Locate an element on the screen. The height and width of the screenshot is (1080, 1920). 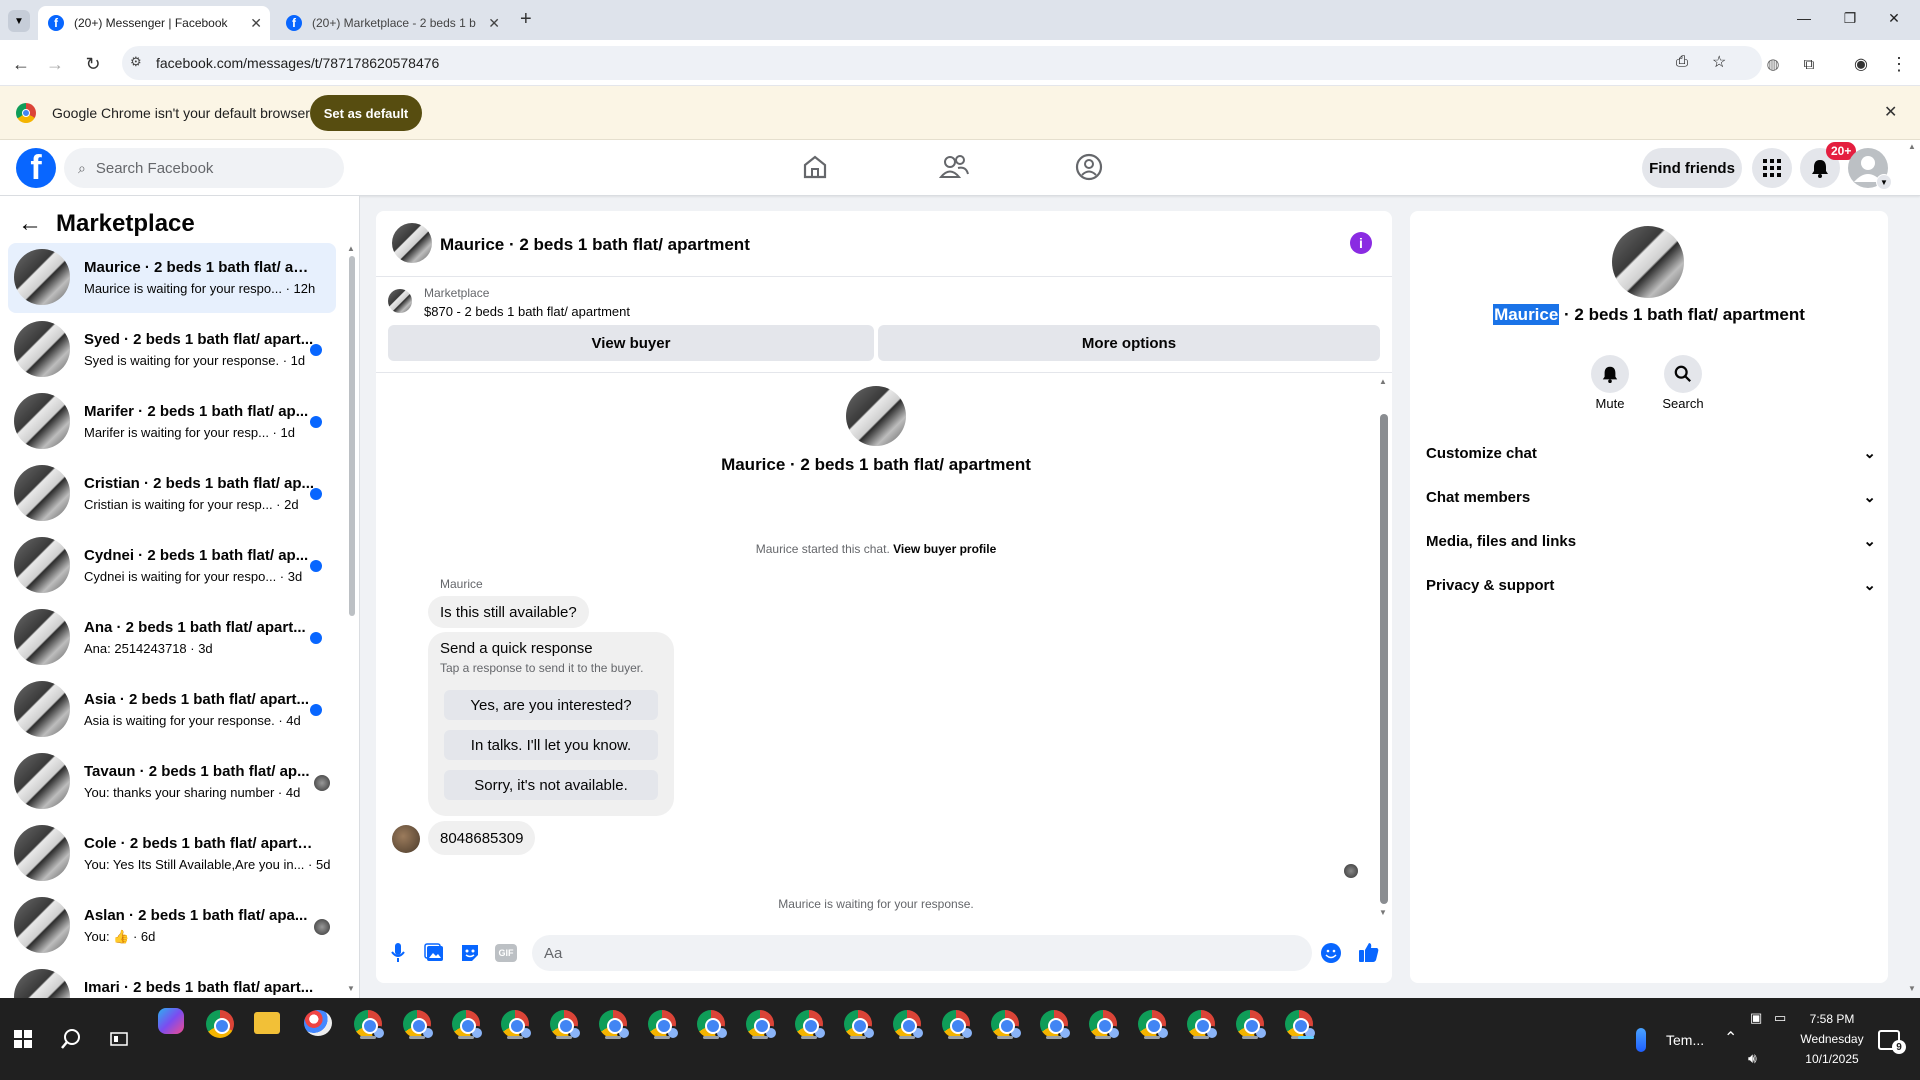
back-icon: ← is located at coordinates (21, 64).